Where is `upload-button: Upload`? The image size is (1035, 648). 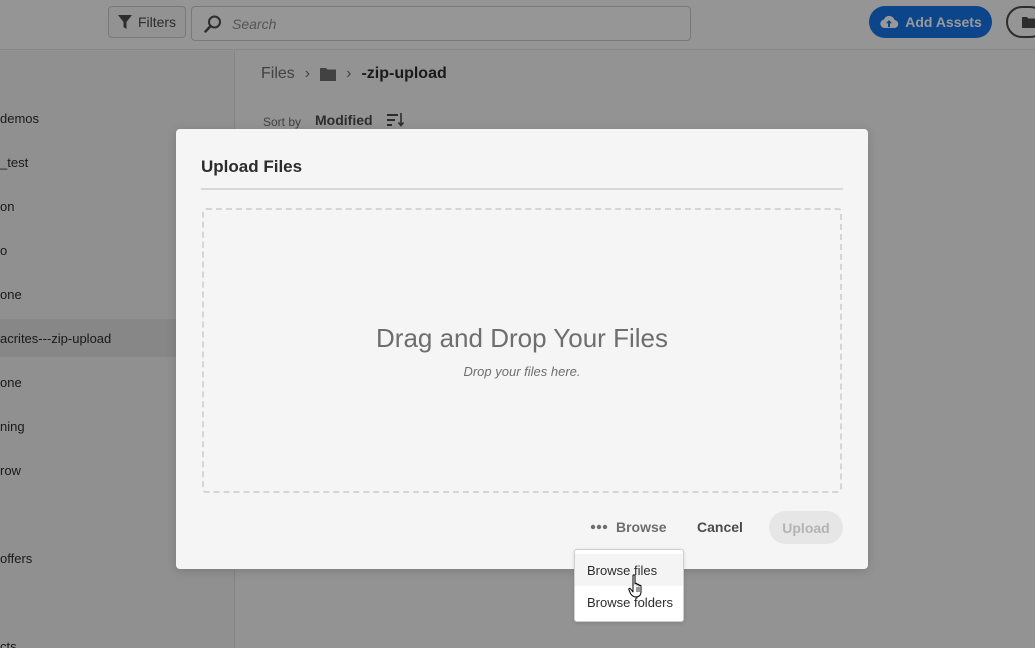
upload-button: Upload is located at coordinates (806, 527).